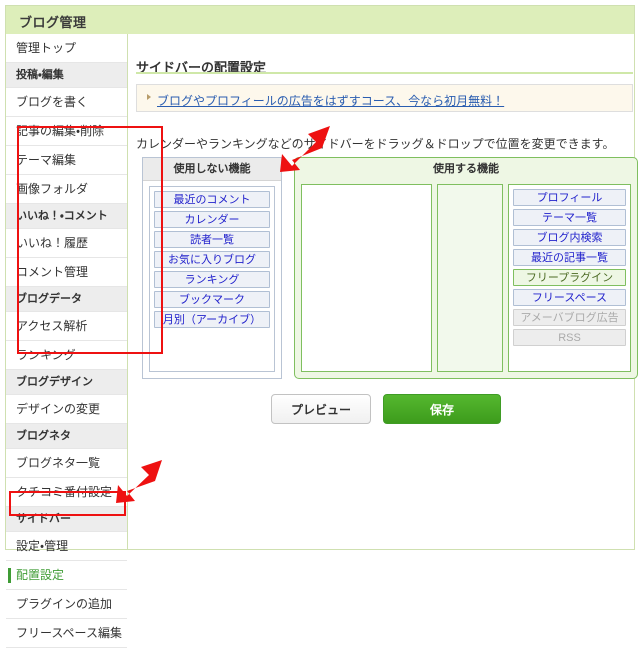  I want to click on sidebar-item-2: ブログを書く, so click(66, 102).